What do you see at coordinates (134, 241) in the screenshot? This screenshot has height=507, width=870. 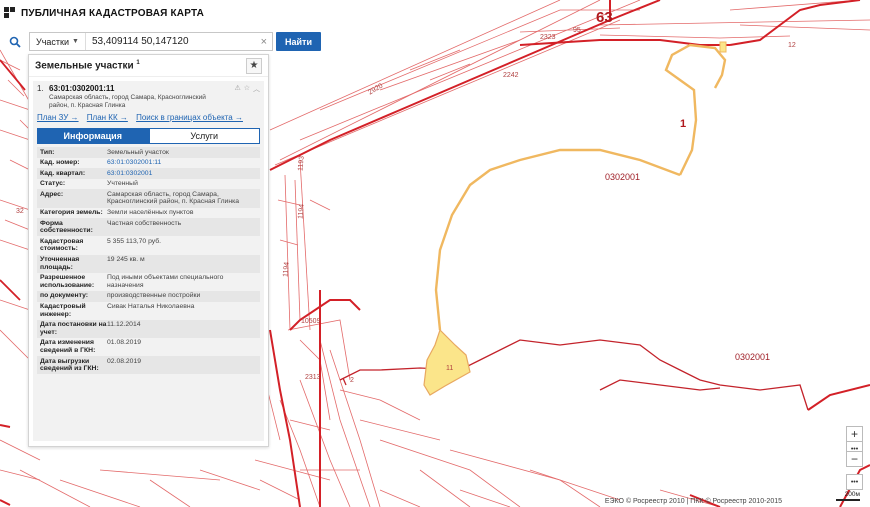 I see `property-value: 5 355 113,70 руб.` at bounding box center [134, 241].